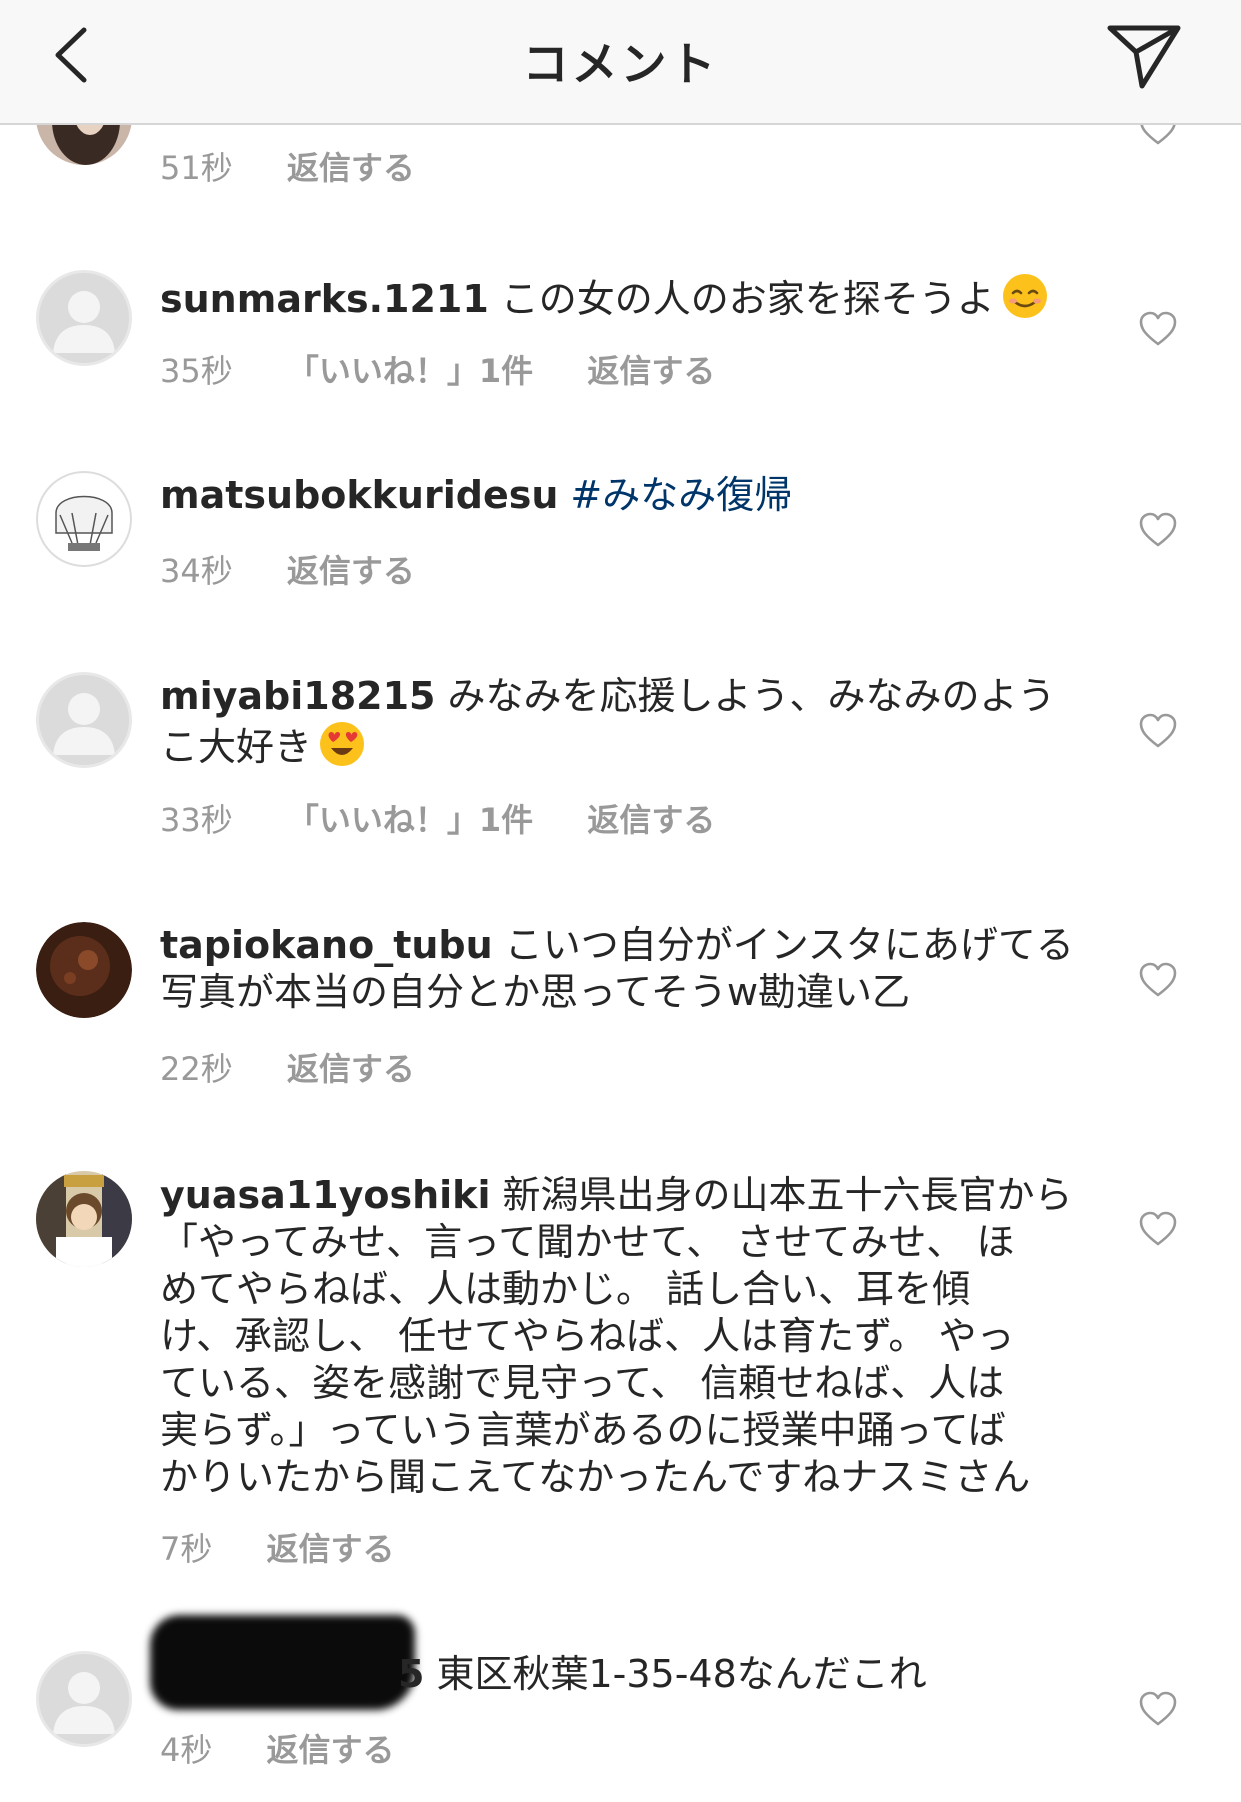 This screenshot has height=1802, width=1241. I want to click on comment-body: 実らず。」っていう言葉があるのに授業中踊ってば, so click(583, 1430).